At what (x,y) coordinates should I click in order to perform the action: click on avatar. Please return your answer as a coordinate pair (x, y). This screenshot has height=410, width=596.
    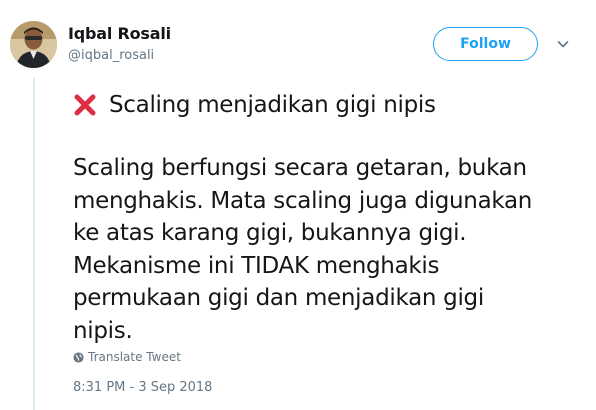
    Looking at the image, I should click on (33, 44).